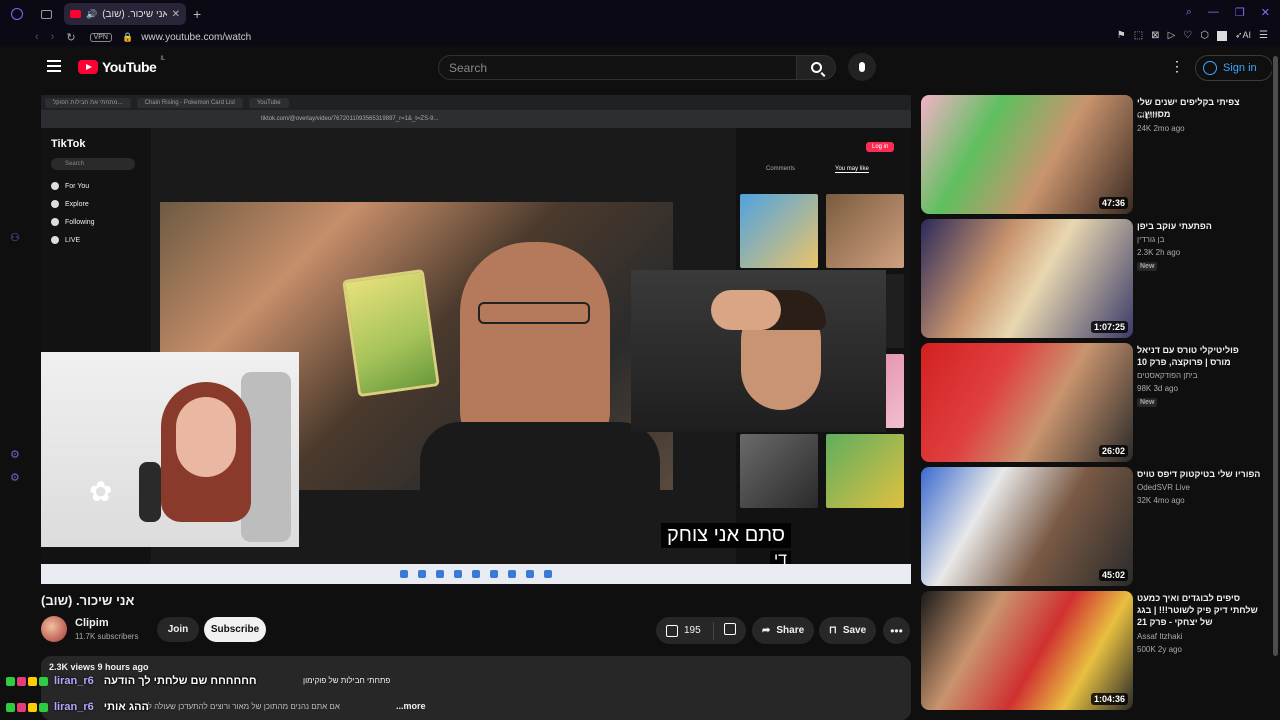  What do you see at coordinates (411, 706) in the screenshot?
I see `description-more-link: ...more` at bounding box center [411, 706].